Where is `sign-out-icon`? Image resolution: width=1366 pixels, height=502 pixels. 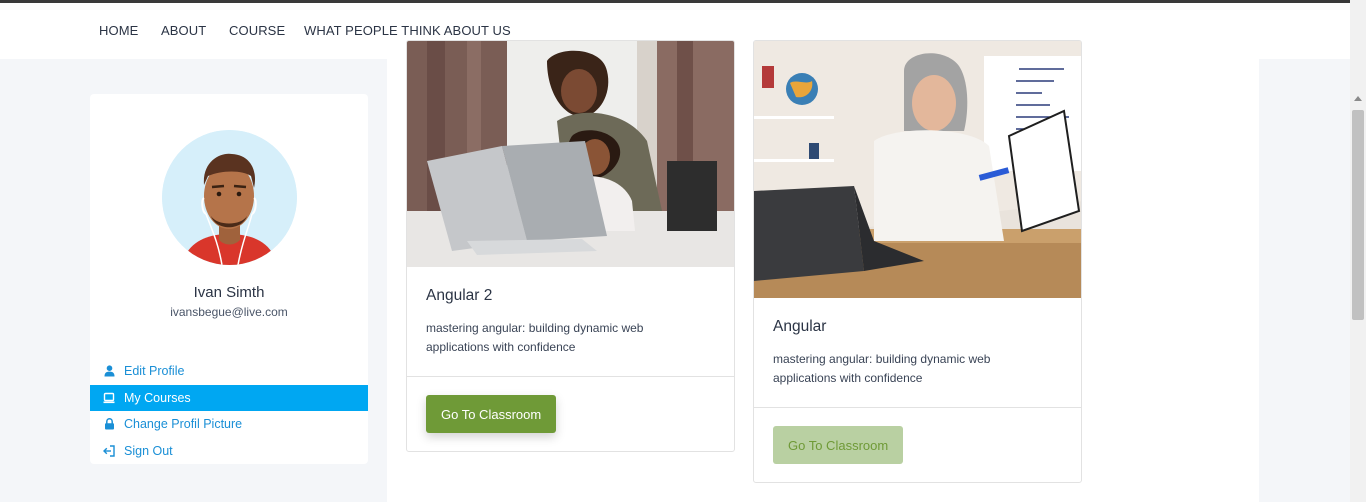
sign-out-icon is located at coordinates (109, 451).